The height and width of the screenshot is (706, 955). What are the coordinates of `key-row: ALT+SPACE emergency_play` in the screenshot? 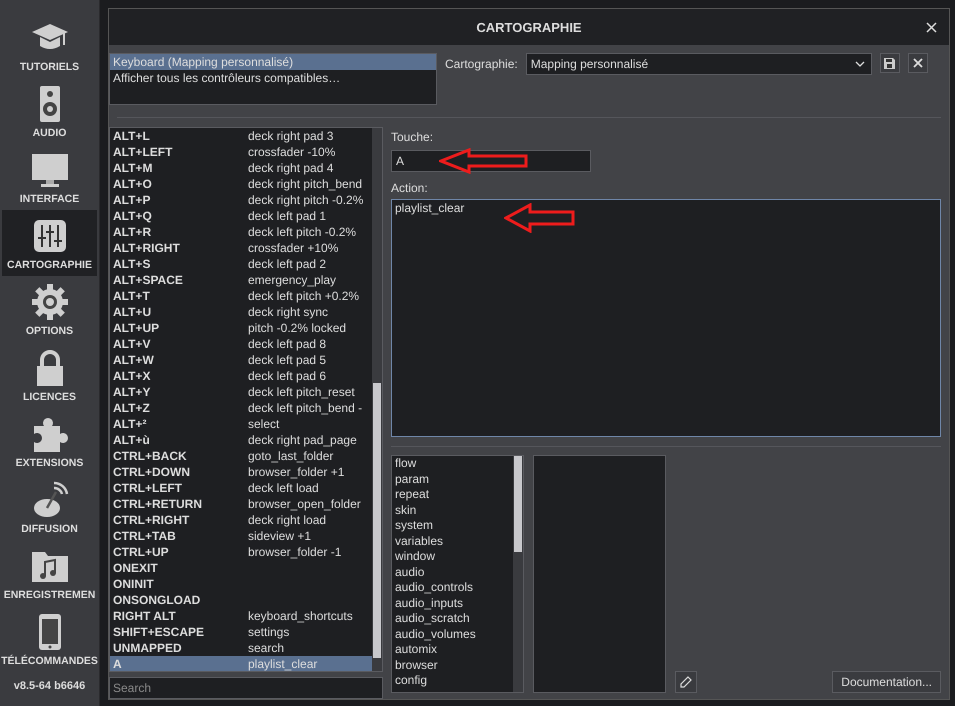 It's located at (241, 280).